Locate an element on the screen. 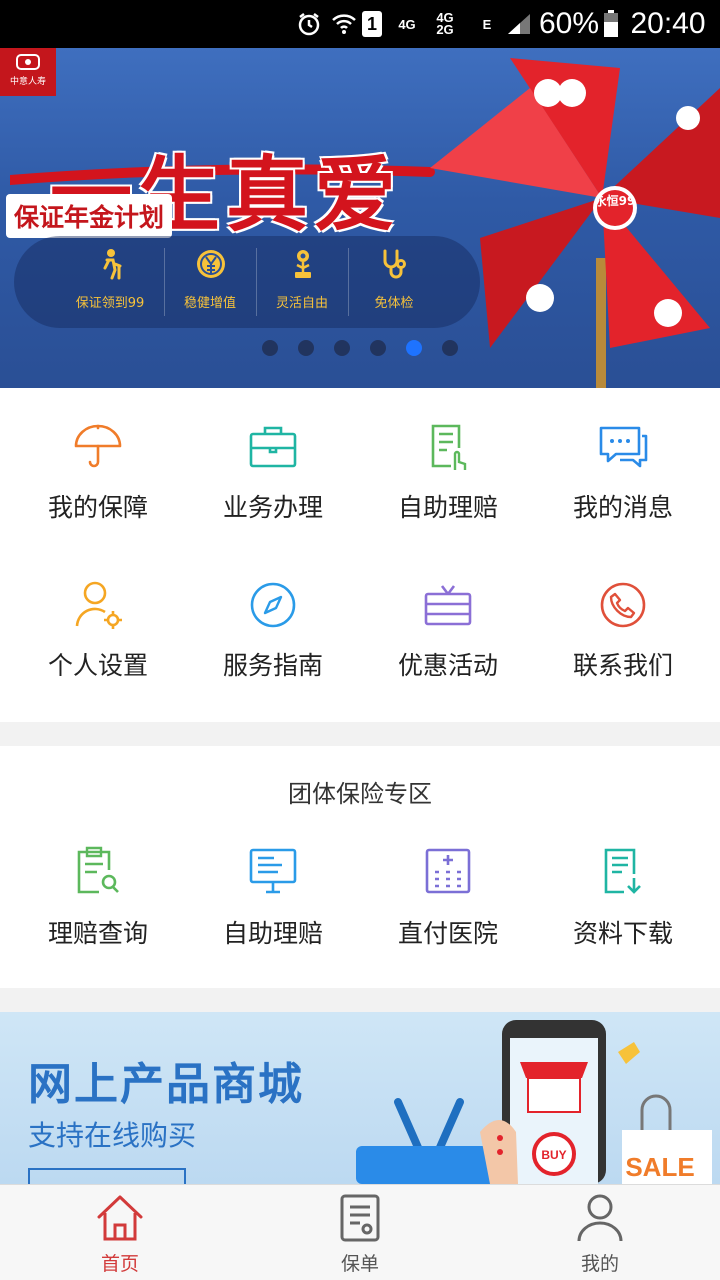  sim-slot-number: 1 is located at coordinates (372, 24).